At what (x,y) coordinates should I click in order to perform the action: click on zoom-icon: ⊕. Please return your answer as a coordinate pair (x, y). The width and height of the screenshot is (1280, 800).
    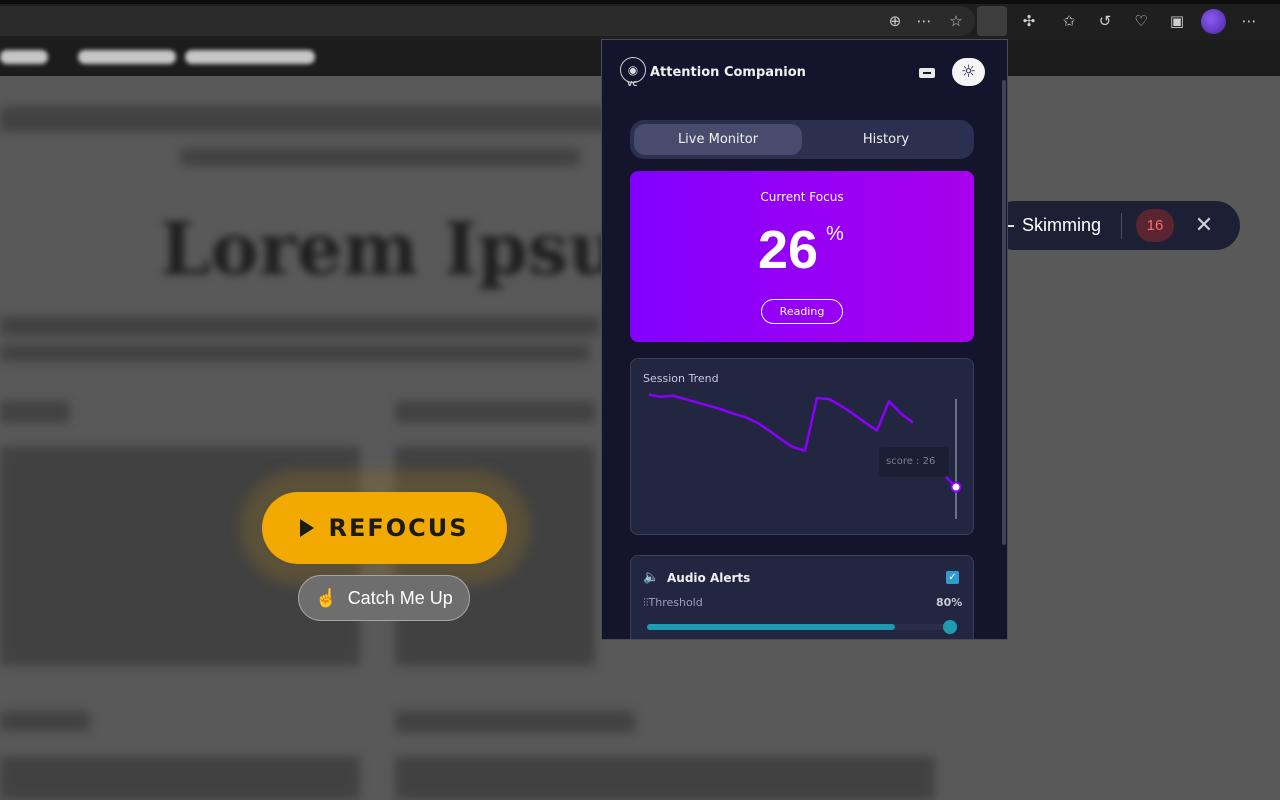
    Looking at the image, I should click on (895, 21).